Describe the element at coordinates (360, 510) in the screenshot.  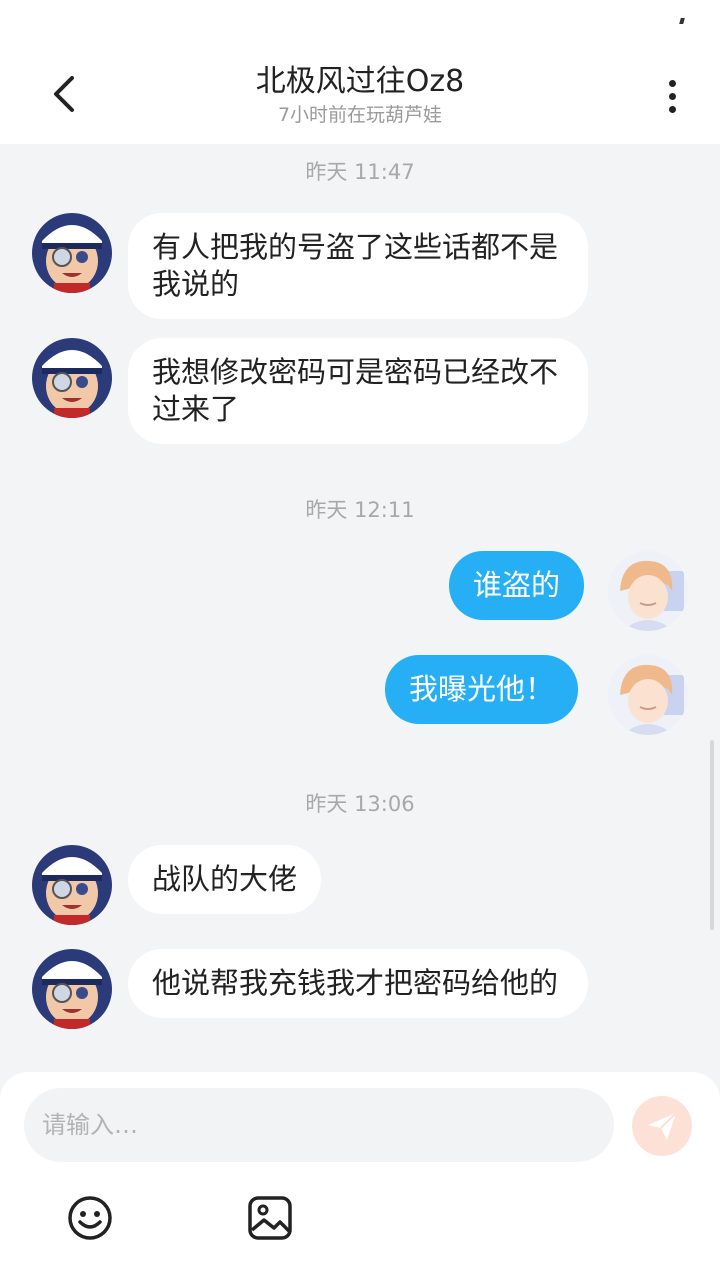
I see `timestamp: 昨天 12:11` at that location.